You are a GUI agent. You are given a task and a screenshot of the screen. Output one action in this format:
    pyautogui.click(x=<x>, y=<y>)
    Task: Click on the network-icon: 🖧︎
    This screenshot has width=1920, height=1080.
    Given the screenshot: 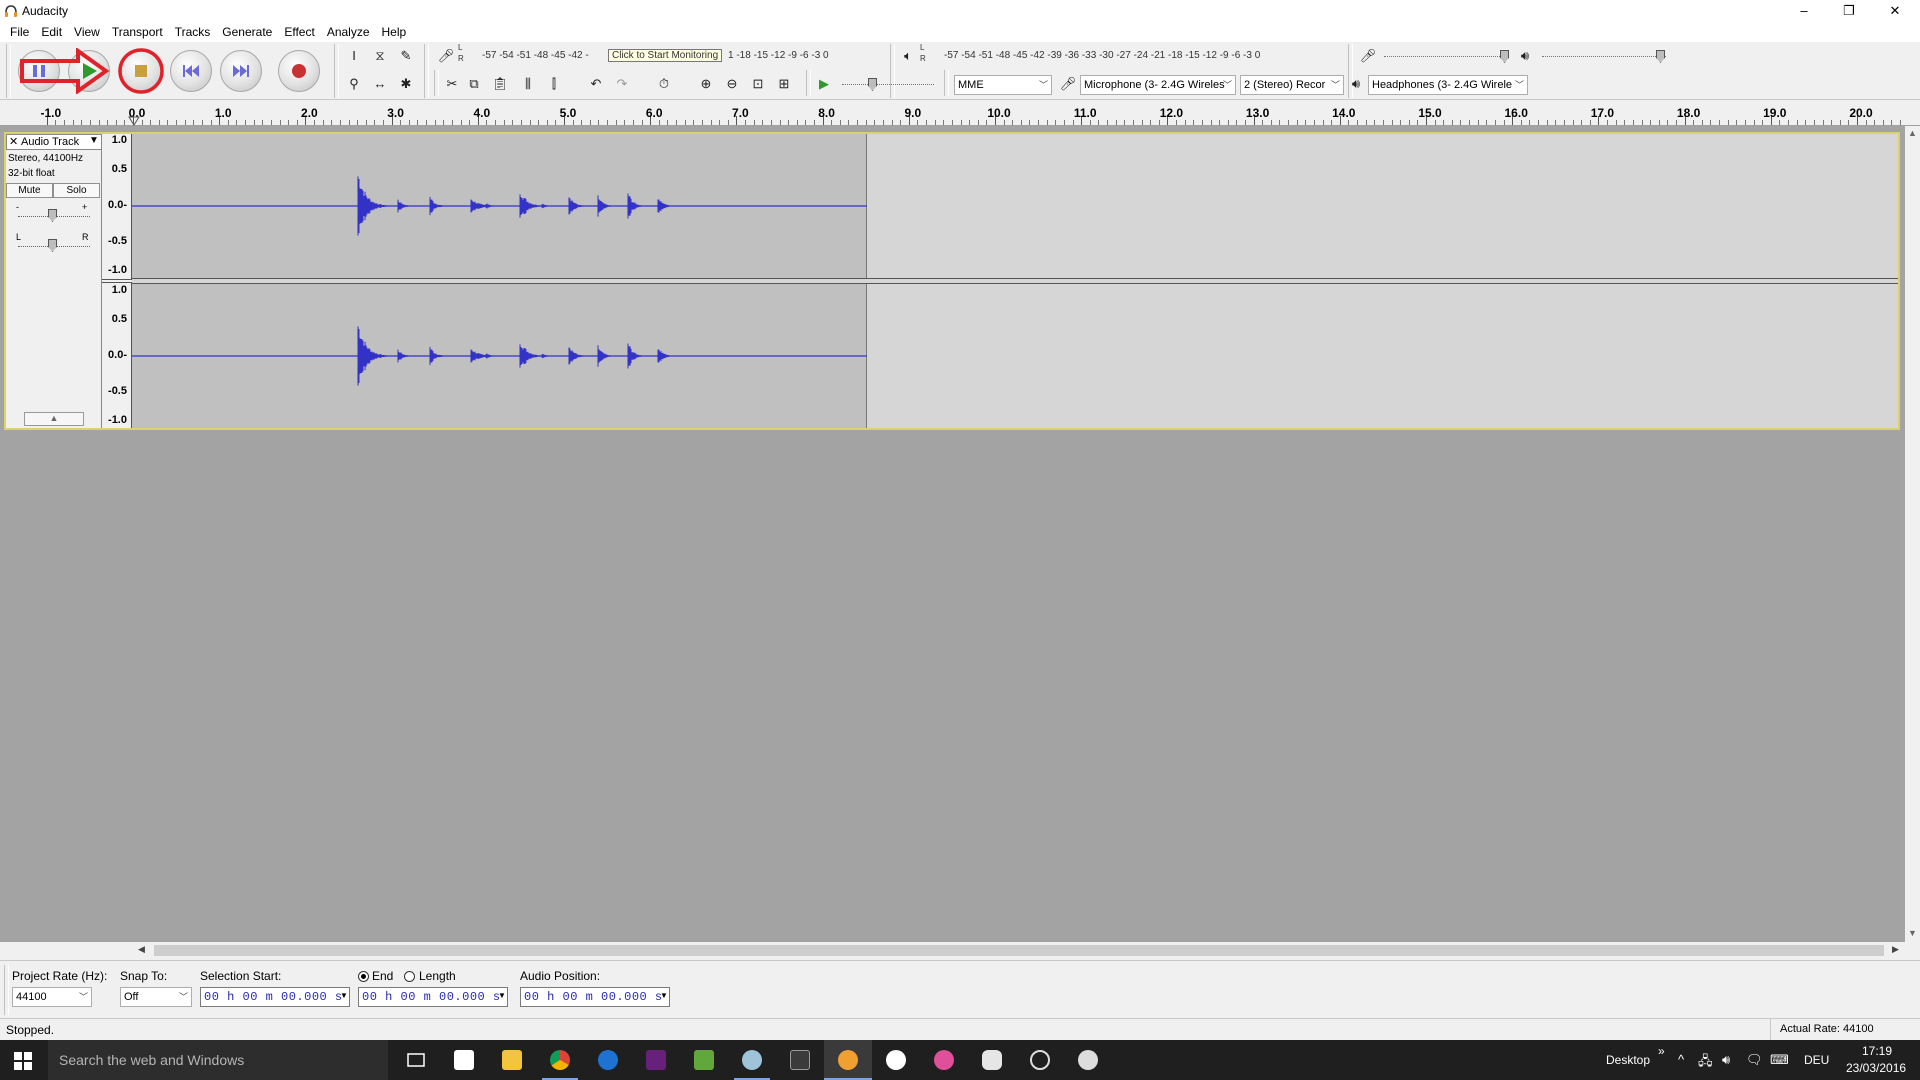 What is the action you would take?
    pyautogui.click(x=1705, y=1063)
    